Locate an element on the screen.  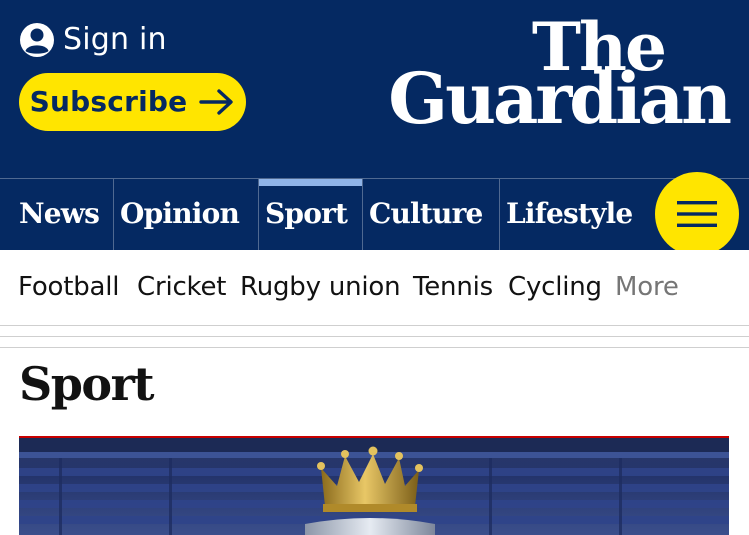
subscribe-button: Subscribe is located at coordinates (132, 102).